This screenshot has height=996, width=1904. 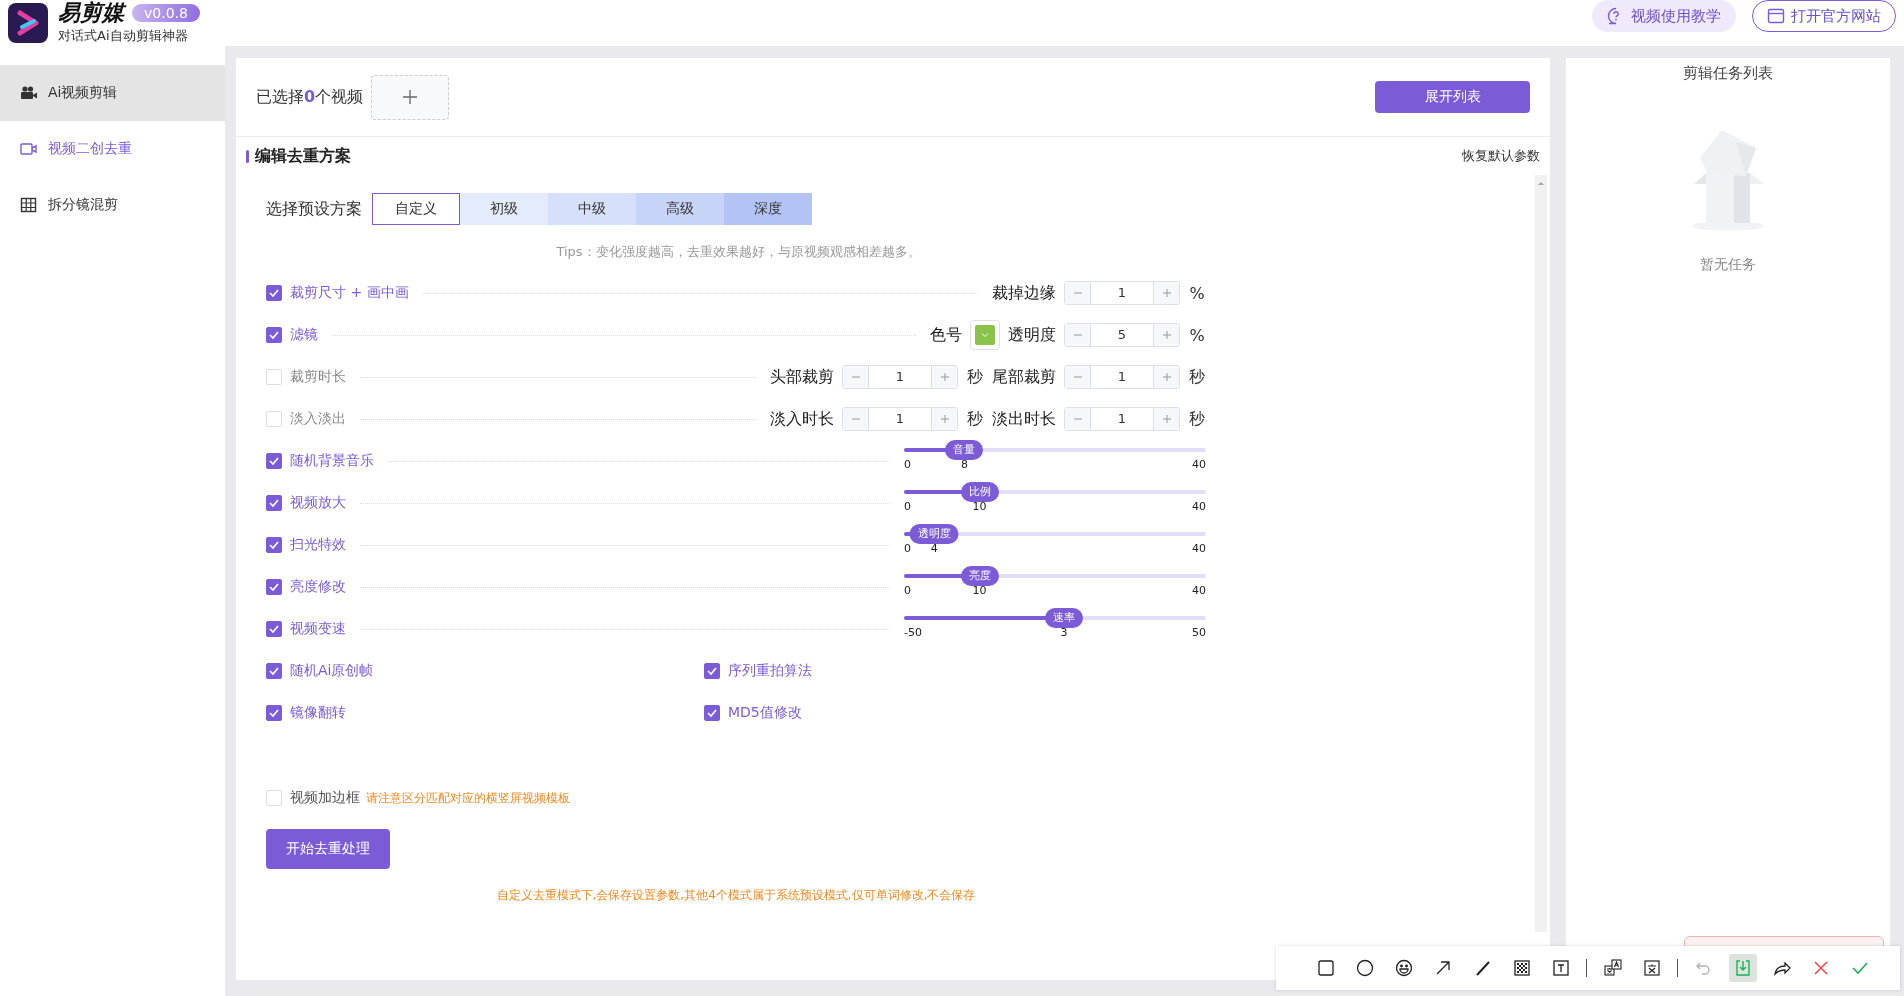 I want to click on footer-note: 自定义去重模式下,会保存设置参数,其他4个模式属于系统预设模式,仅可单词修改,不会保存, so click(x=736, y=895).